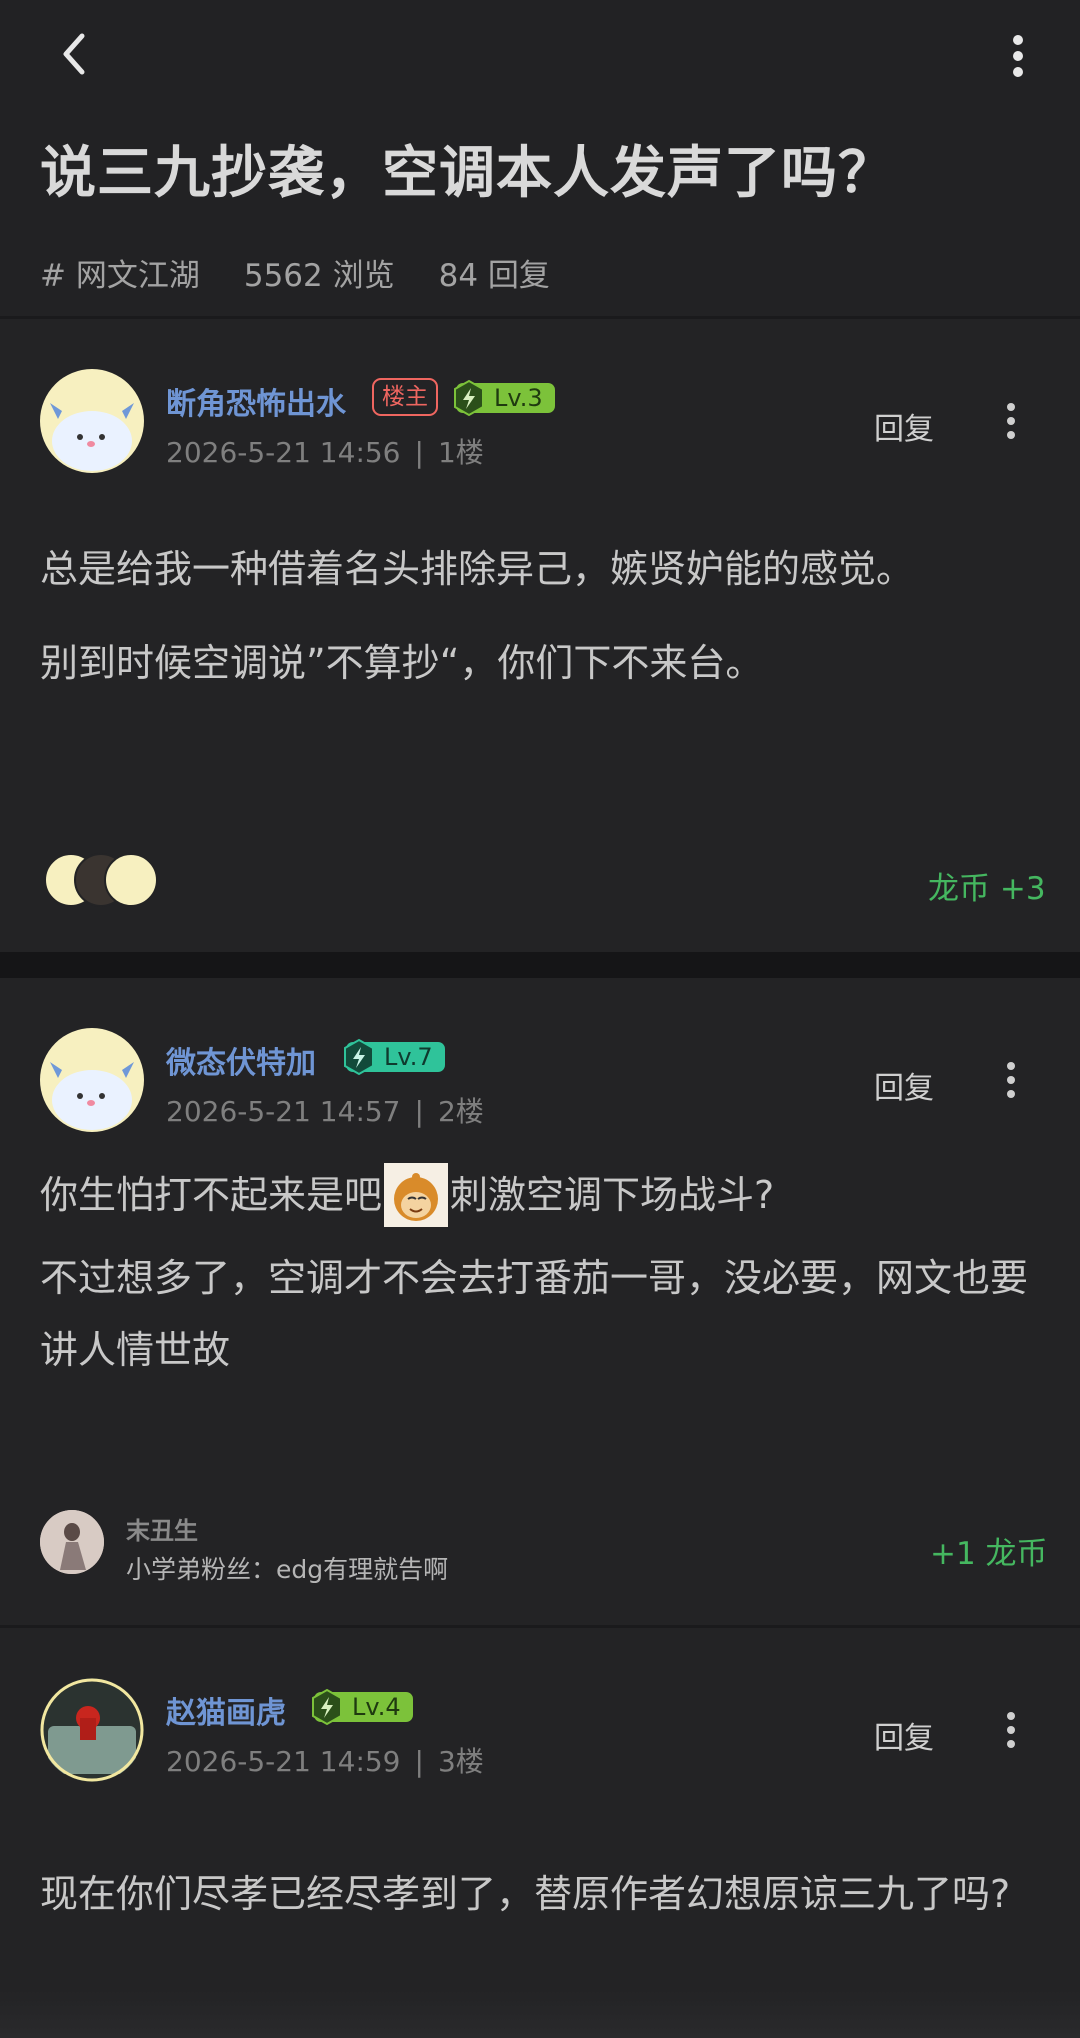 Image resolution: width=1080 pixels, height=2038 pixels. I want to click on post-date: 2026-5-21 14:56 | 1楼, so click(325, 452).